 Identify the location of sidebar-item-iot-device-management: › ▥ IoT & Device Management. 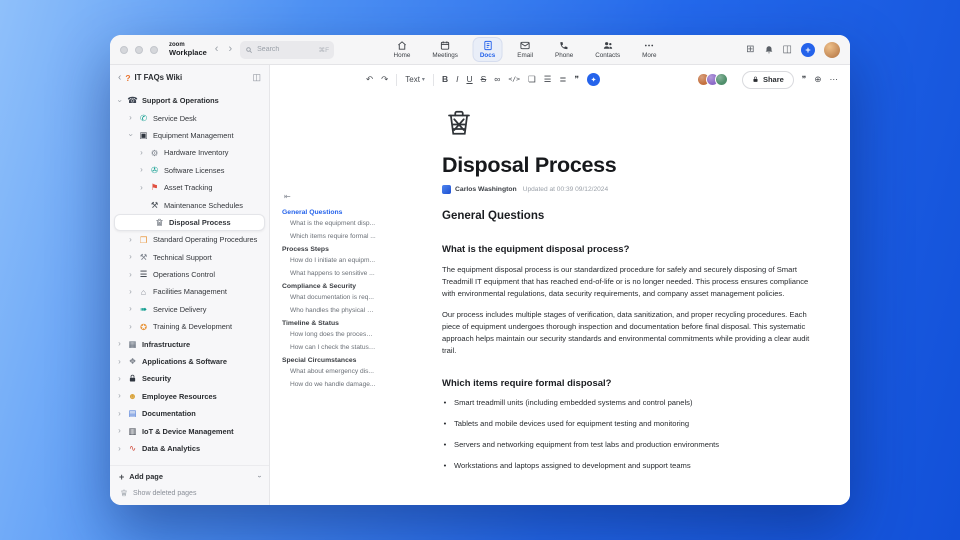
(189, 430).